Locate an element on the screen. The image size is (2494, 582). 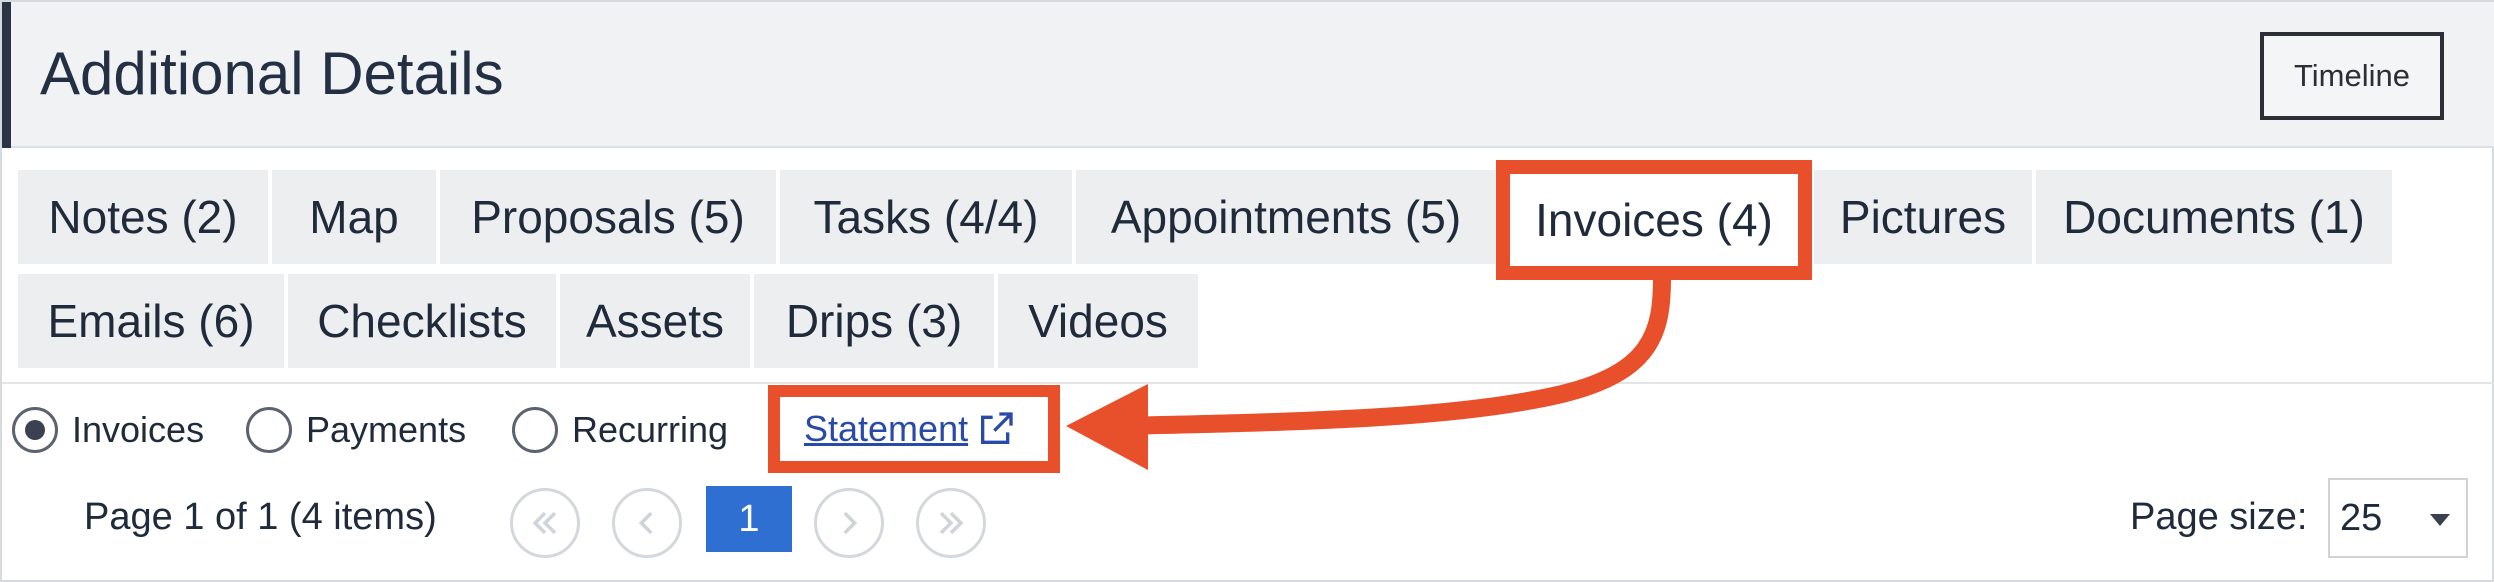
header-accent-bar is located at coordinates (6, 75).